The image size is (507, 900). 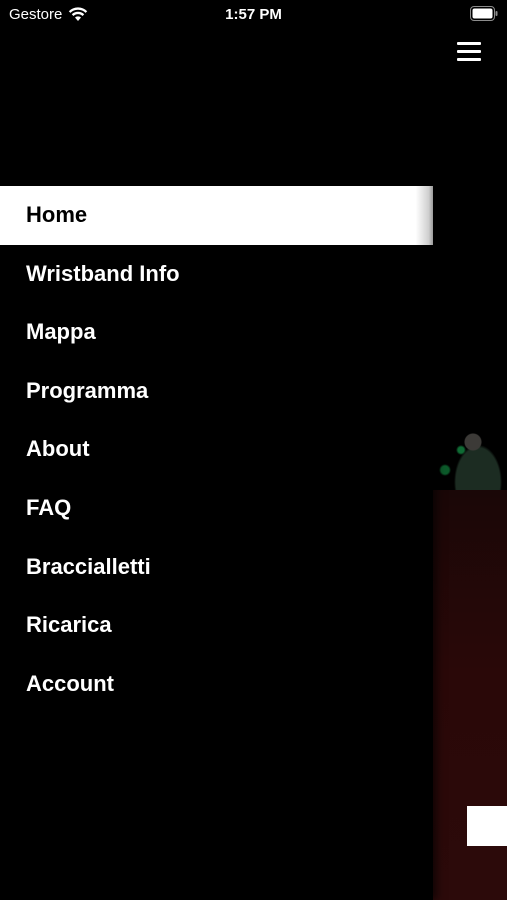 What do you see at coordinates (216, 332) in the screenshot?
I see `menu-item-mappa: Mappa` at bounding box center [216, 332].